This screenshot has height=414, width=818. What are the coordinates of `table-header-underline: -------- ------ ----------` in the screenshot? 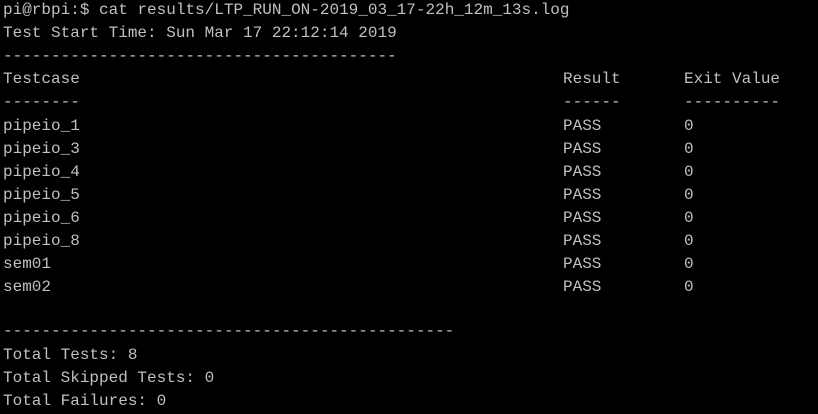 It's located at (409, 102).